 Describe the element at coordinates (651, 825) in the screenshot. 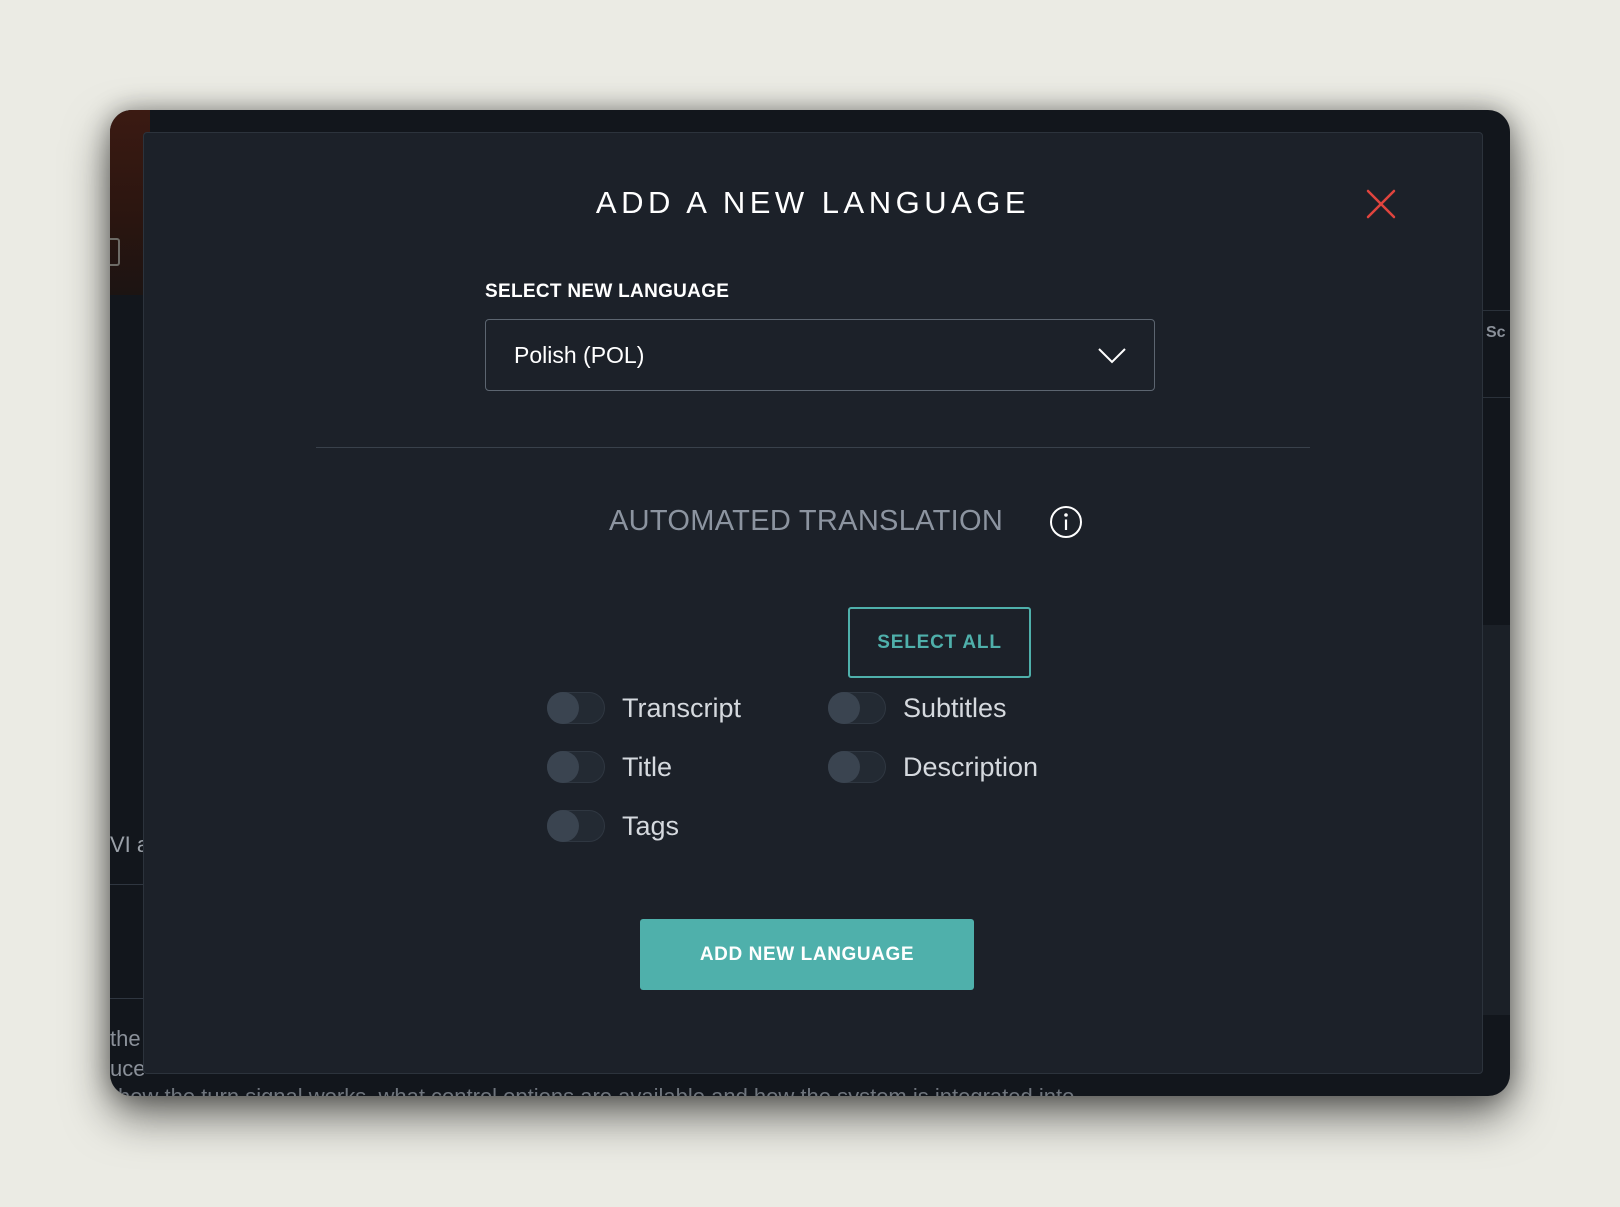

I see `toggle-label: Tags` at that location.